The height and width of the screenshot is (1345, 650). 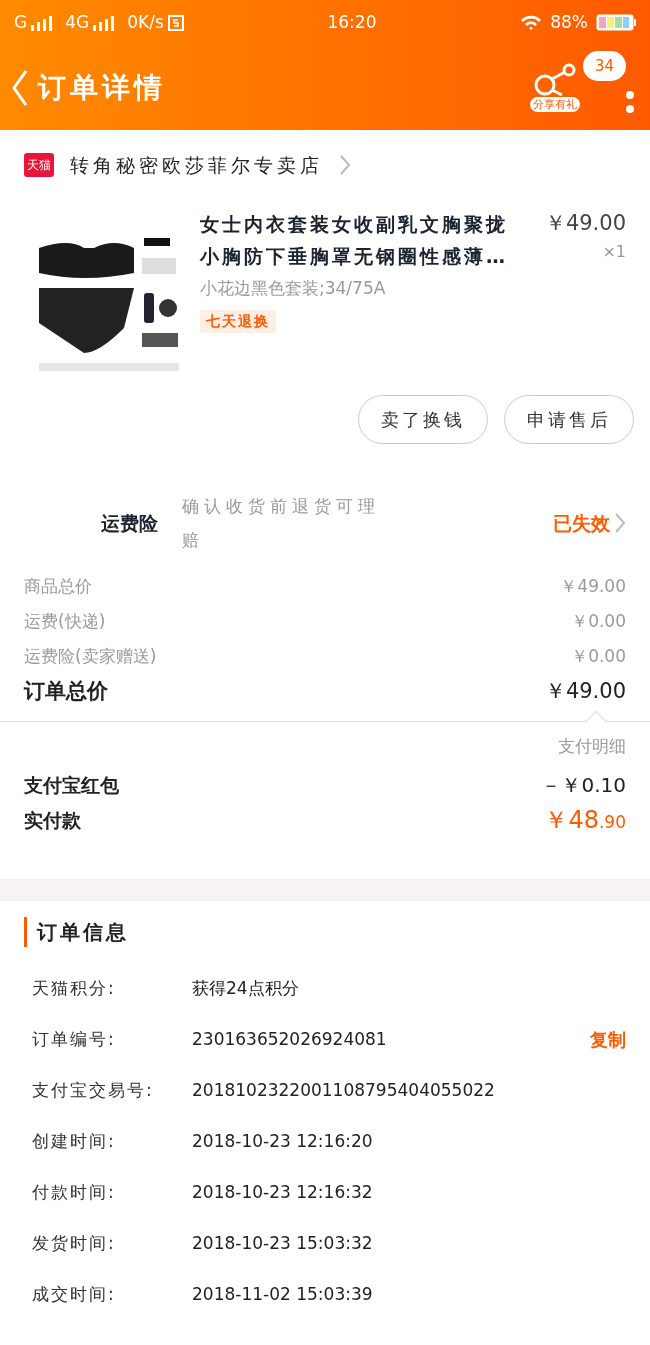 What do you see at coordinates (282, 1192) in the screenshot?
I see `info-value: 2018-10-23 12:16:32` at bounding box center [282, 1192].